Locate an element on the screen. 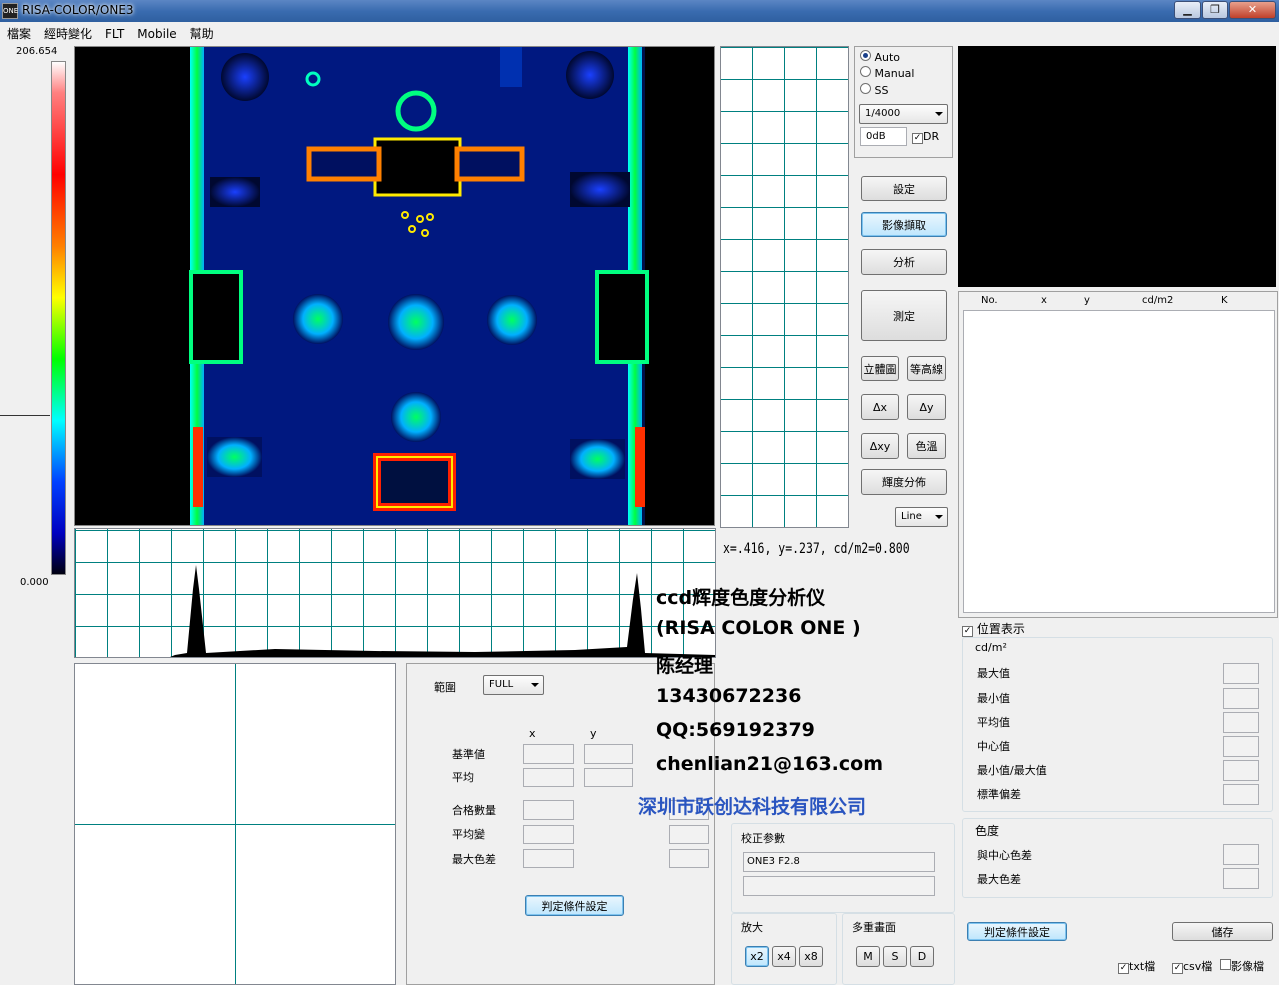  results-list is located at coordinates (1119, 461).